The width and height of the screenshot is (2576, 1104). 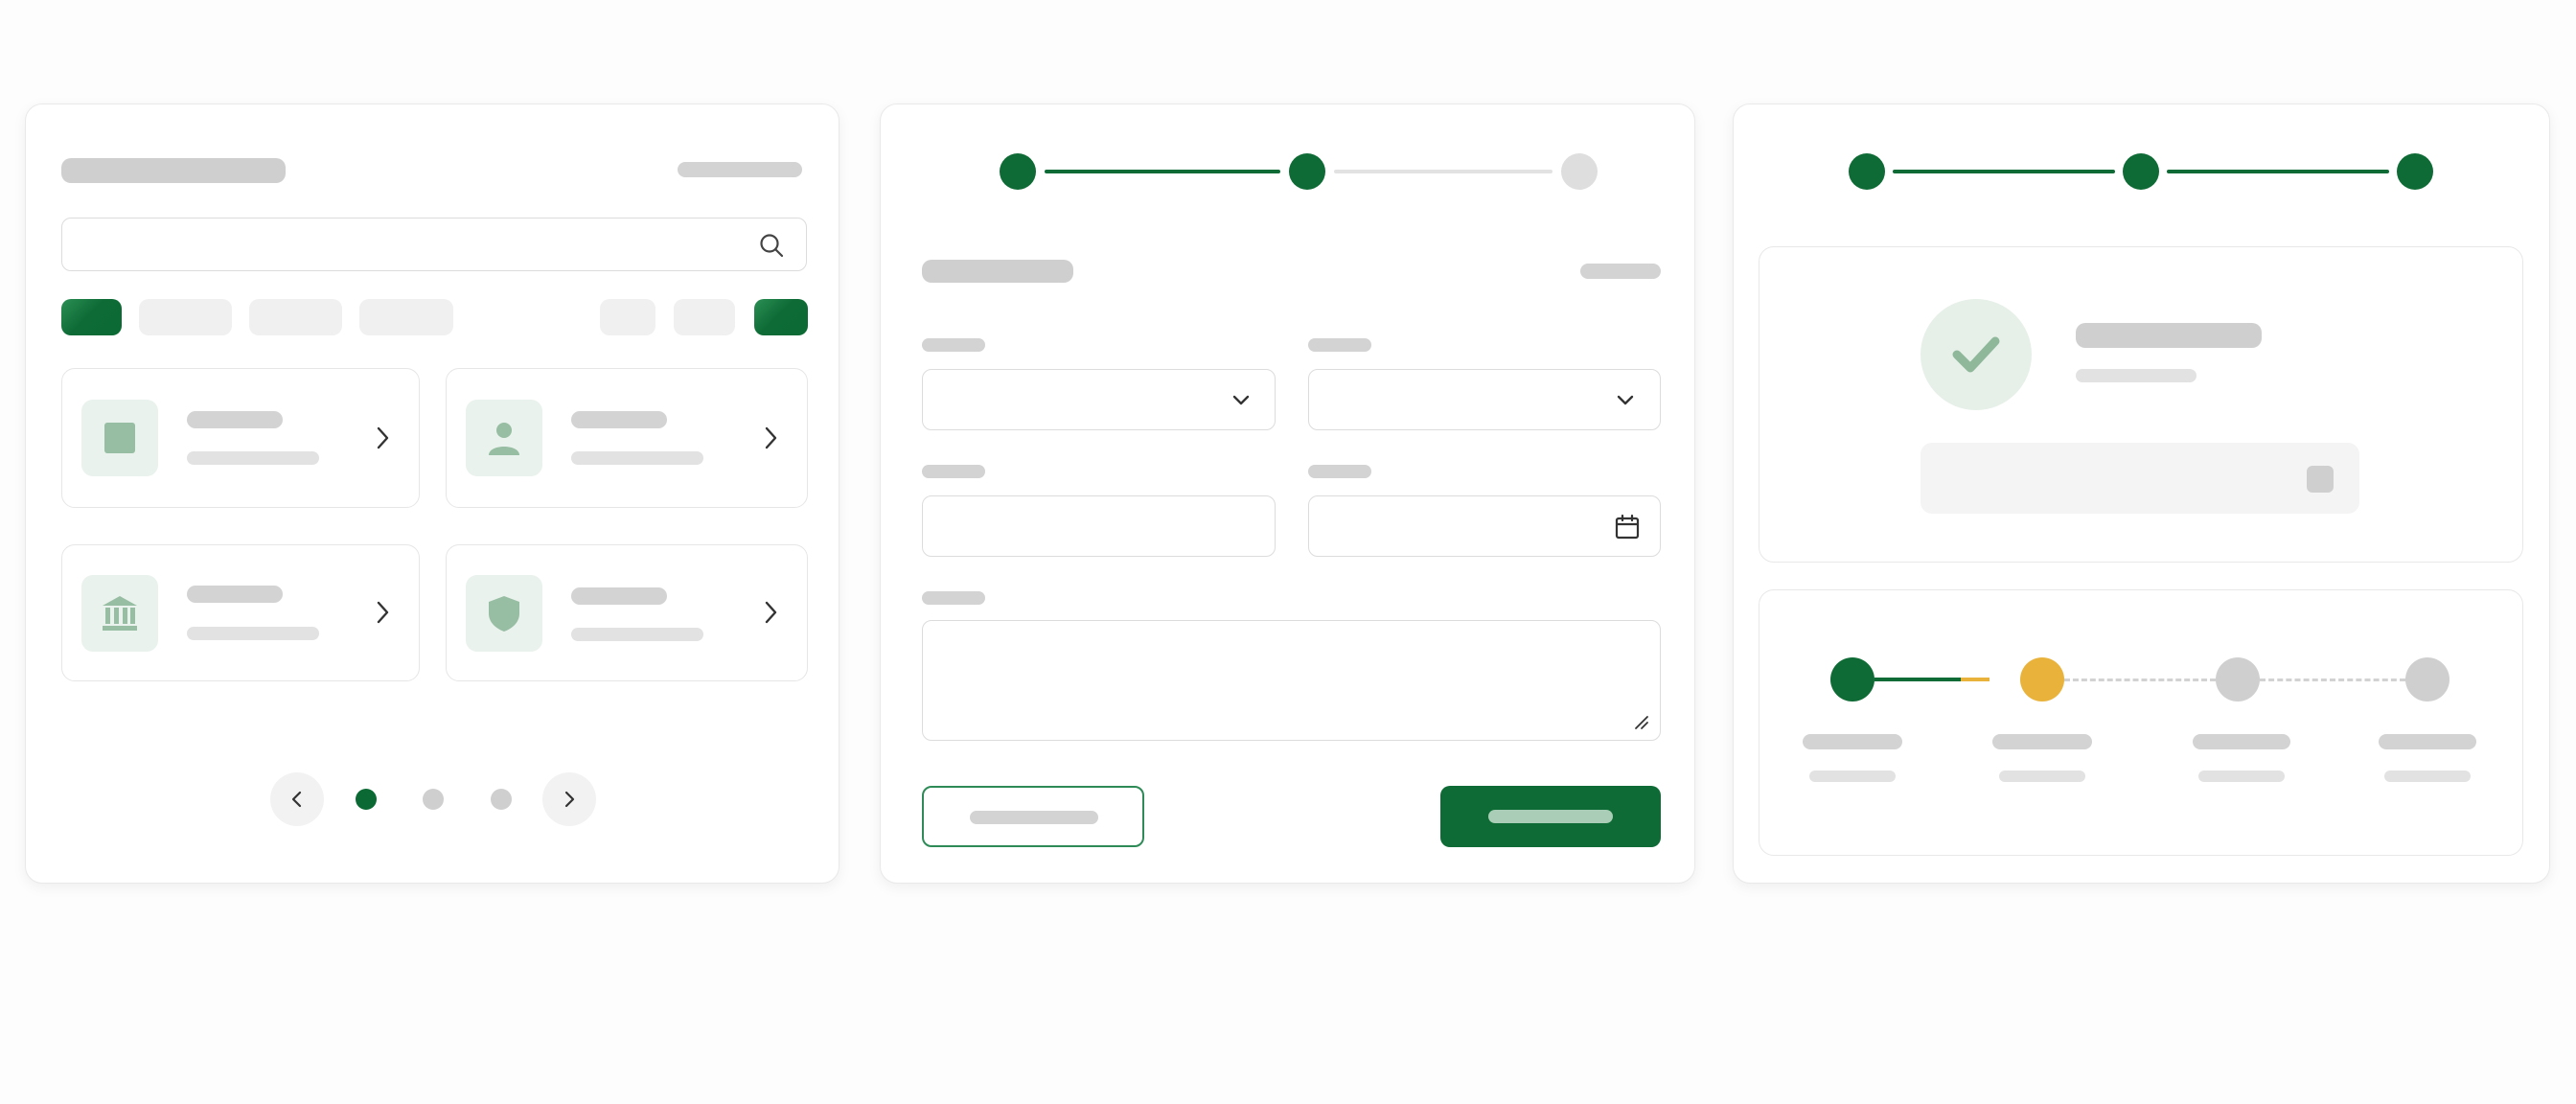 What do you see at coordinates (1484, 526) in the screenshot?
I see `date-field` at bounding box center [1484, 526].